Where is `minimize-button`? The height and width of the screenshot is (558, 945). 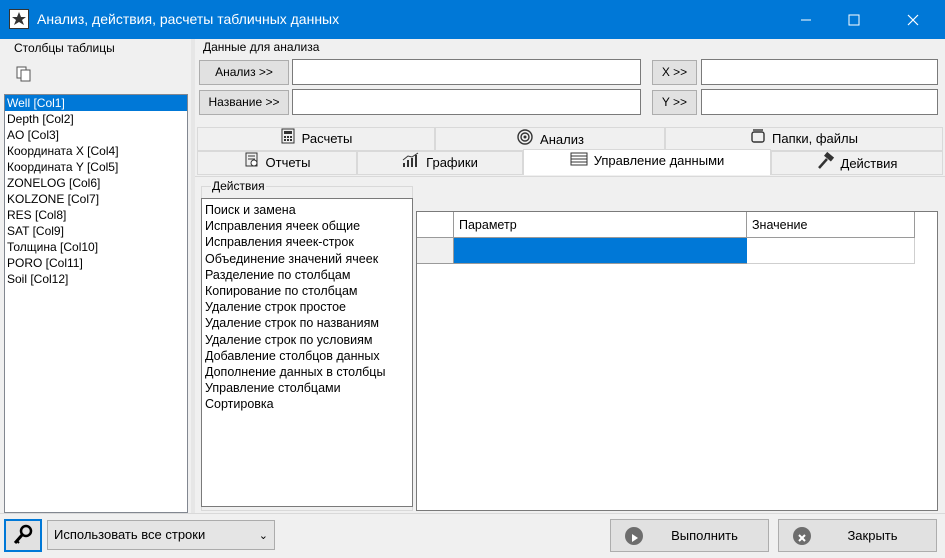 minimize-button is located at coordinates (806, 19).